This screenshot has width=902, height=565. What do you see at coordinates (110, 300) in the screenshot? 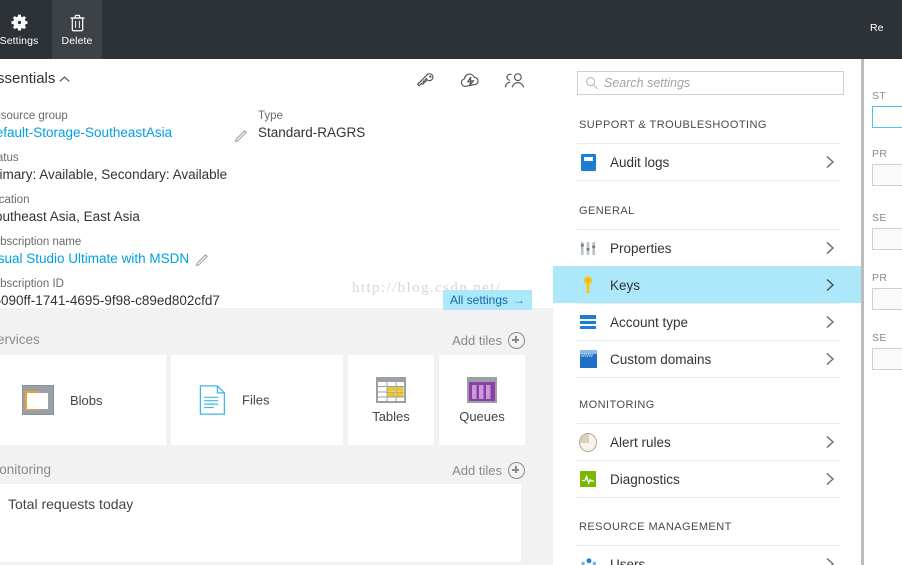
I see `field-value: 85090ff-1741-4695-9f98-c89ed802cfd7` at bounding box center [110, 300].